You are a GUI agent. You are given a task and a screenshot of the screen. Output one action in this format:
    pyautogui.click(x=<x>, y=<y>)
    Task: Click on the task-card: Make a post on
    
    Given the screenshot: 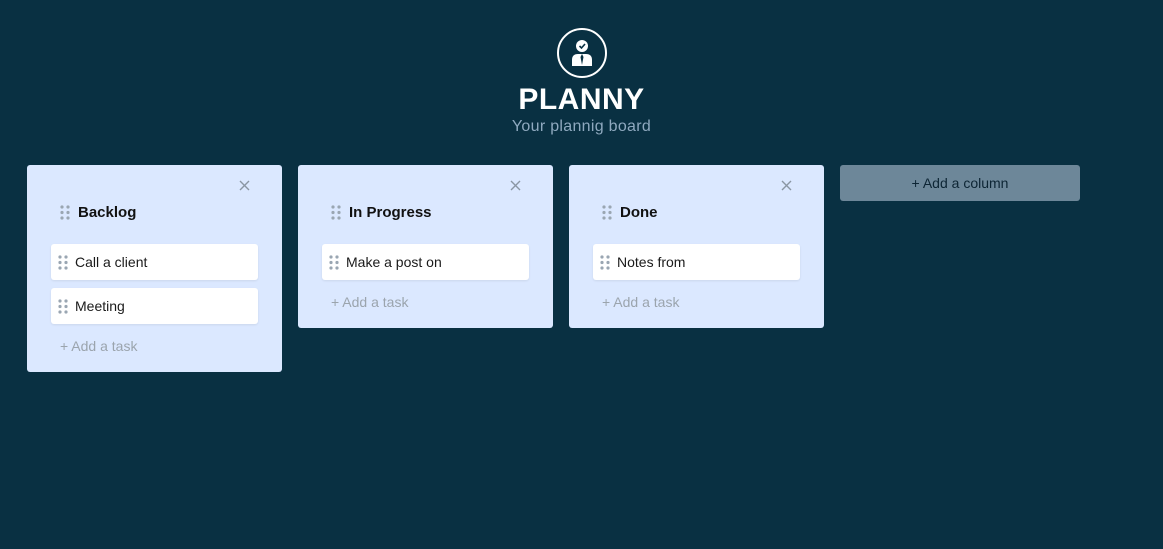 What is the action you would take?
    pyautogui.click(x=425, y=262)
    